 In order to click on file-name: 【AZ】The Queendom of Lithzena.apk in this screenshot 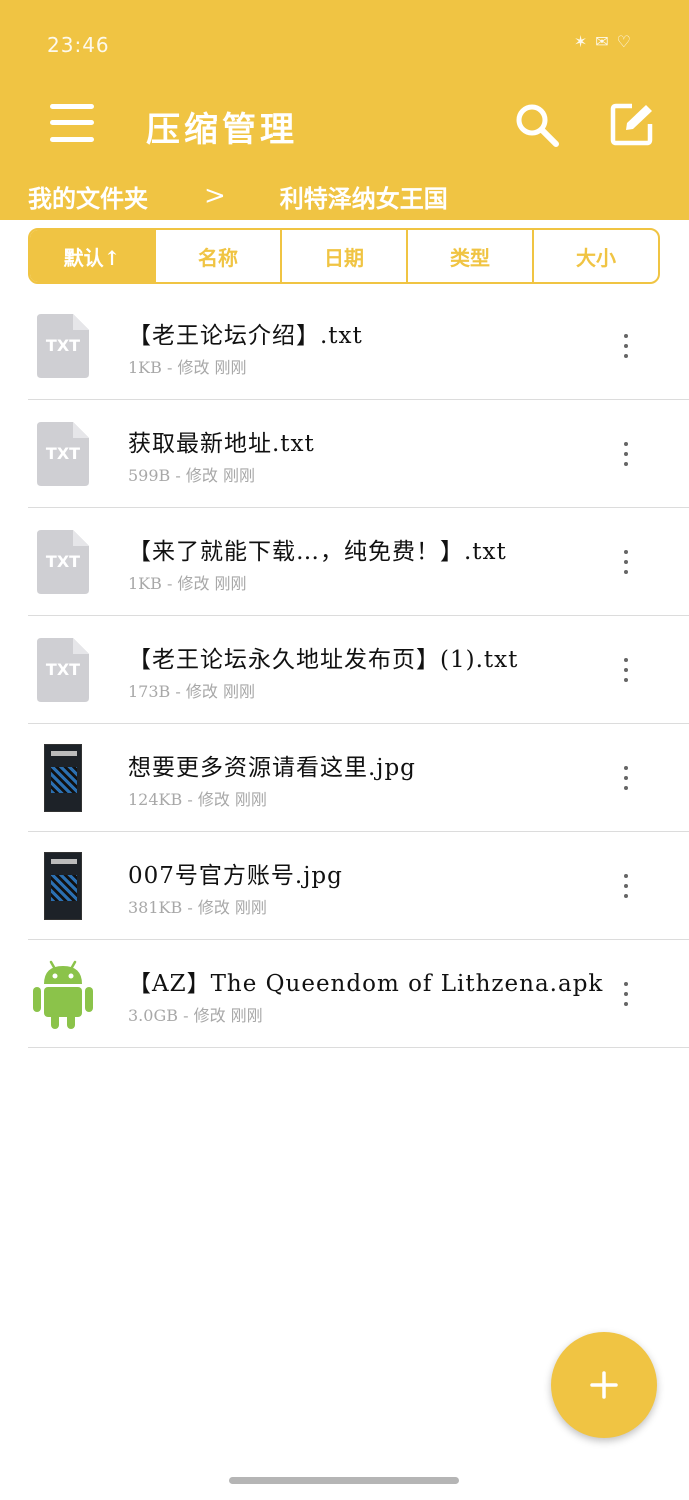, I will do `click(366, 984)`.